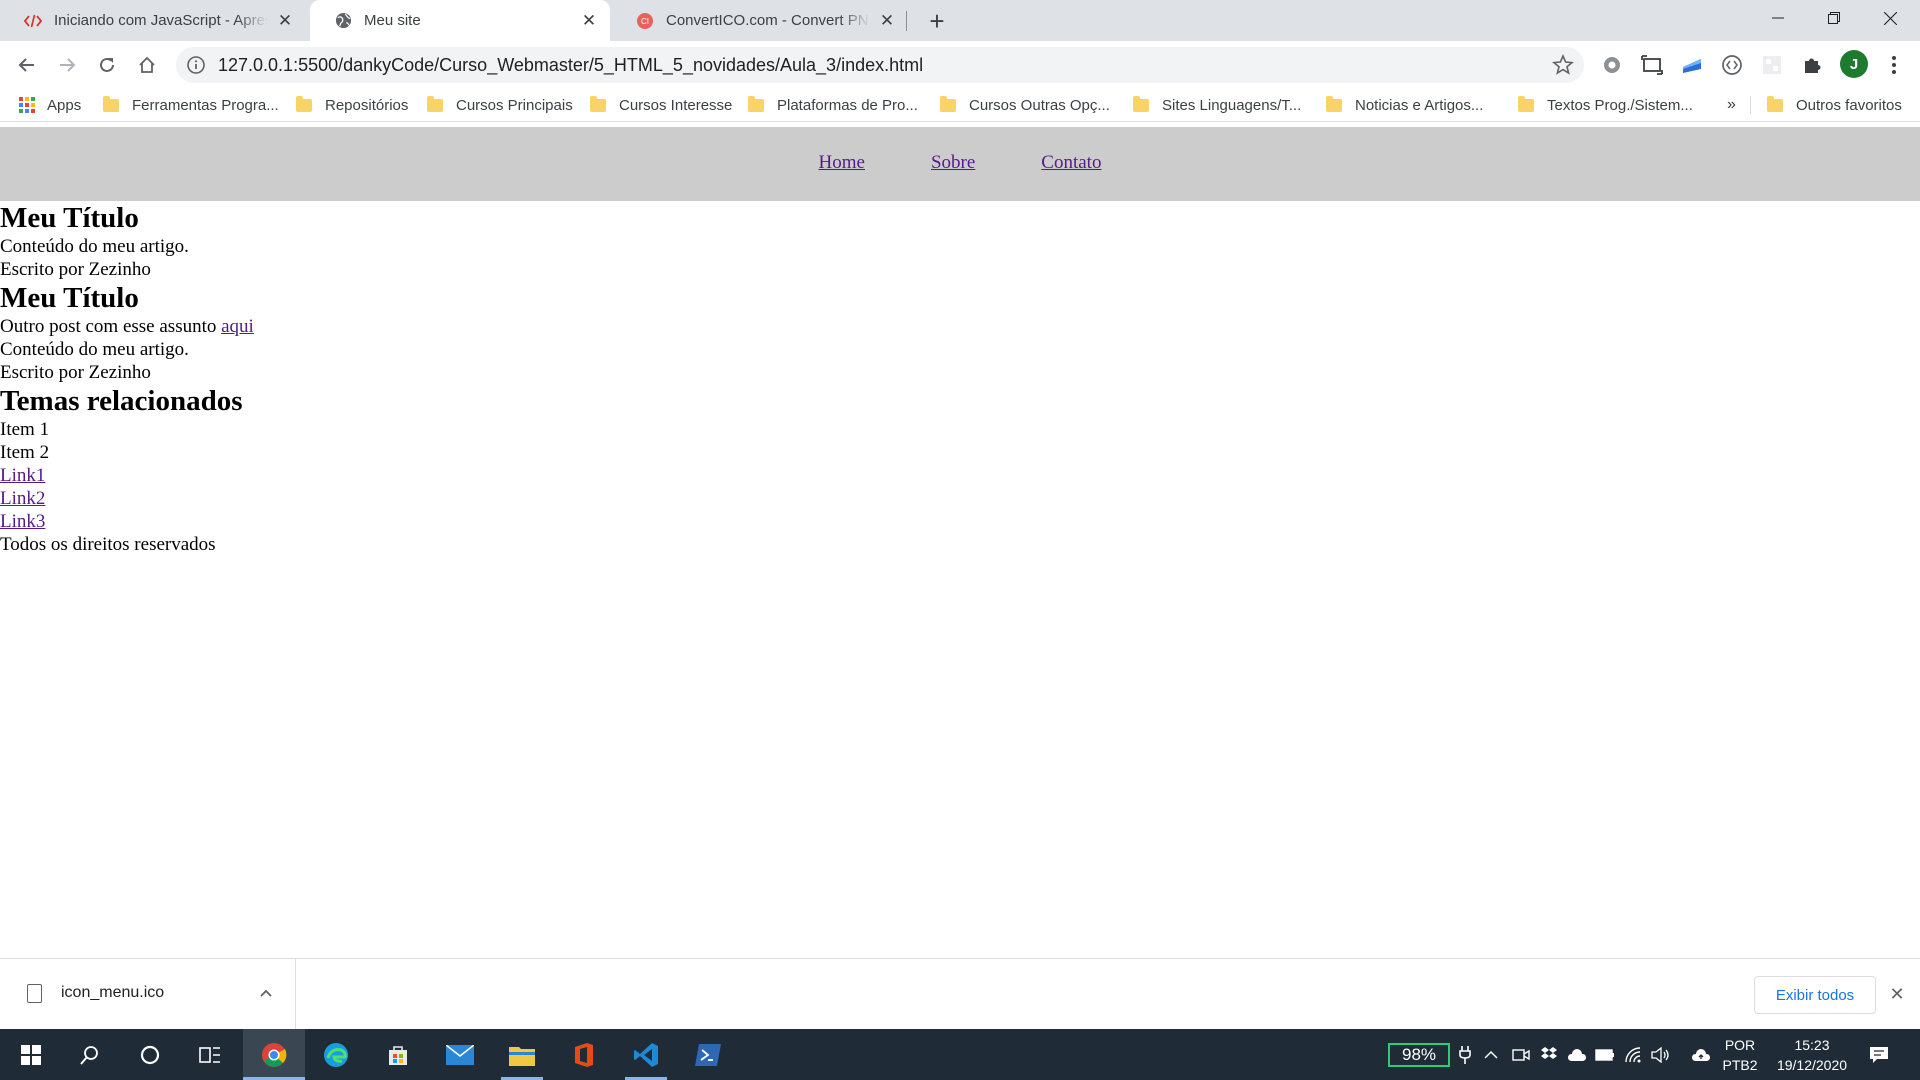  What do you see at coordinates (460, 1054) in the screenshot?
I see `taskbar-mail` at bounding box center [460, 1054].